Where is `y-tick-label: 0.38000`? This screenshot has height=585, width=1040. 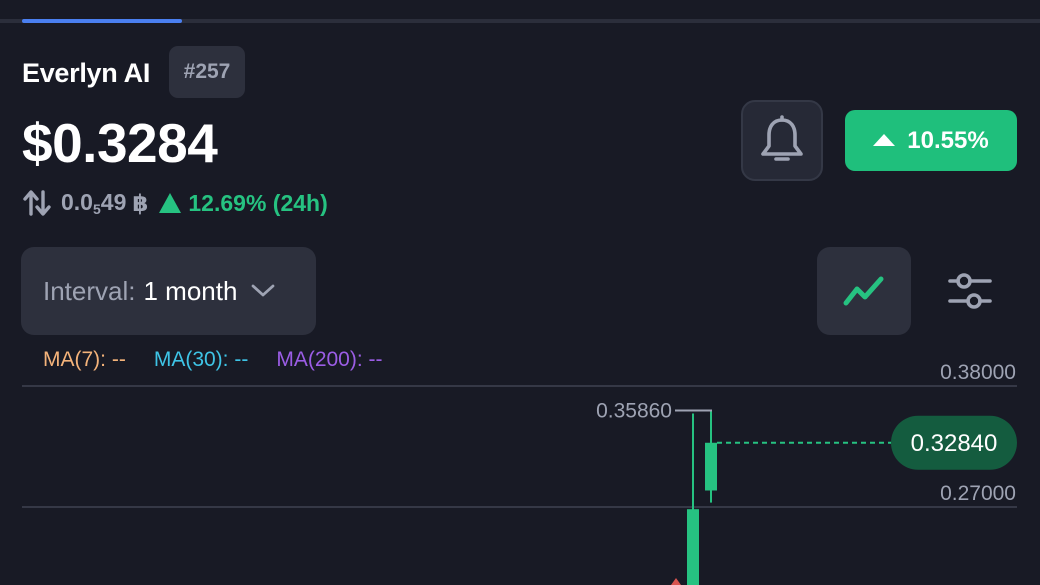 y-tick-label: 0.38000 is located at coordinates (978, 372).